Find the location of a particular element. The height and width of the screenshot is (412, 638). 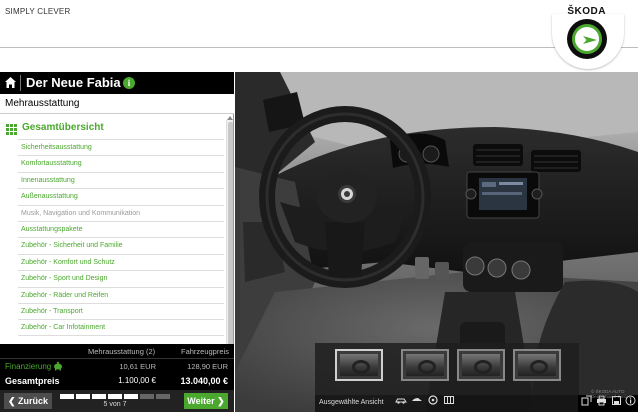

car-side-icon is located at coordinates (417, 400).